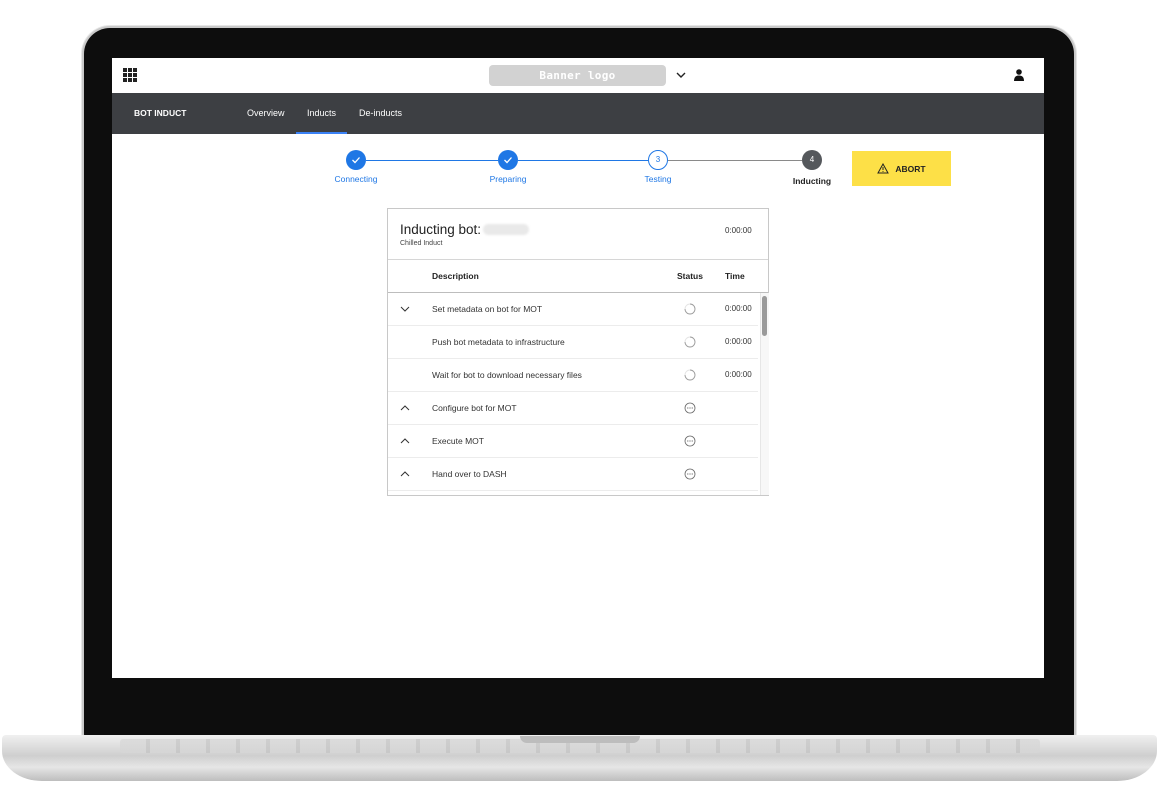  Describe the element at coordinates (580, 739) in the screenshot. I see `laptop-notch` at that location.